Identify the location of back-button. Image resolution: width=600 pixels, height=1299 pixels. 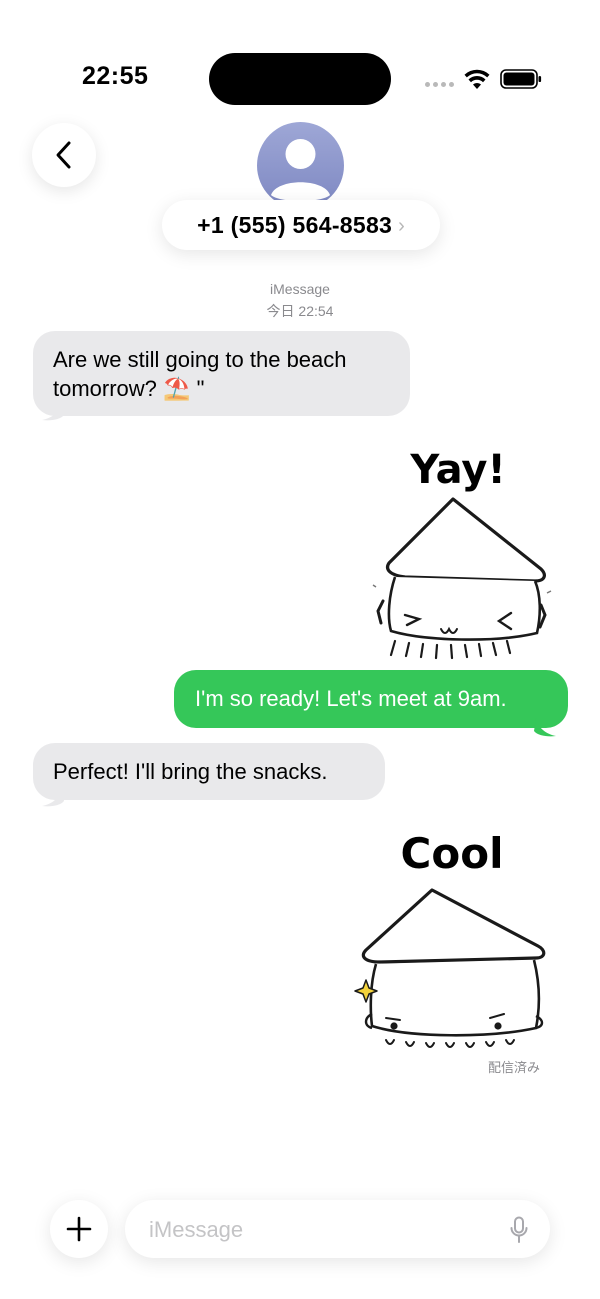
(64, 155).